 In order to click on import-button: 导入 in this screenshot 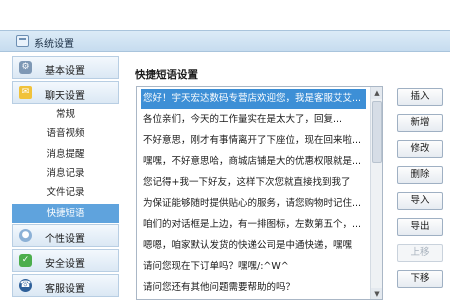, I will do `click(420, 201)`.